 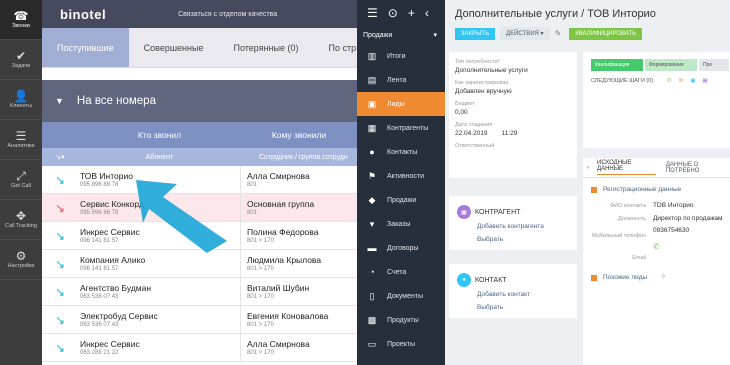 What do you see at coordinates (174, 47) in the screenshot?
I see `tab-outgoing: Совершенные` at bounding box center [174, 47].